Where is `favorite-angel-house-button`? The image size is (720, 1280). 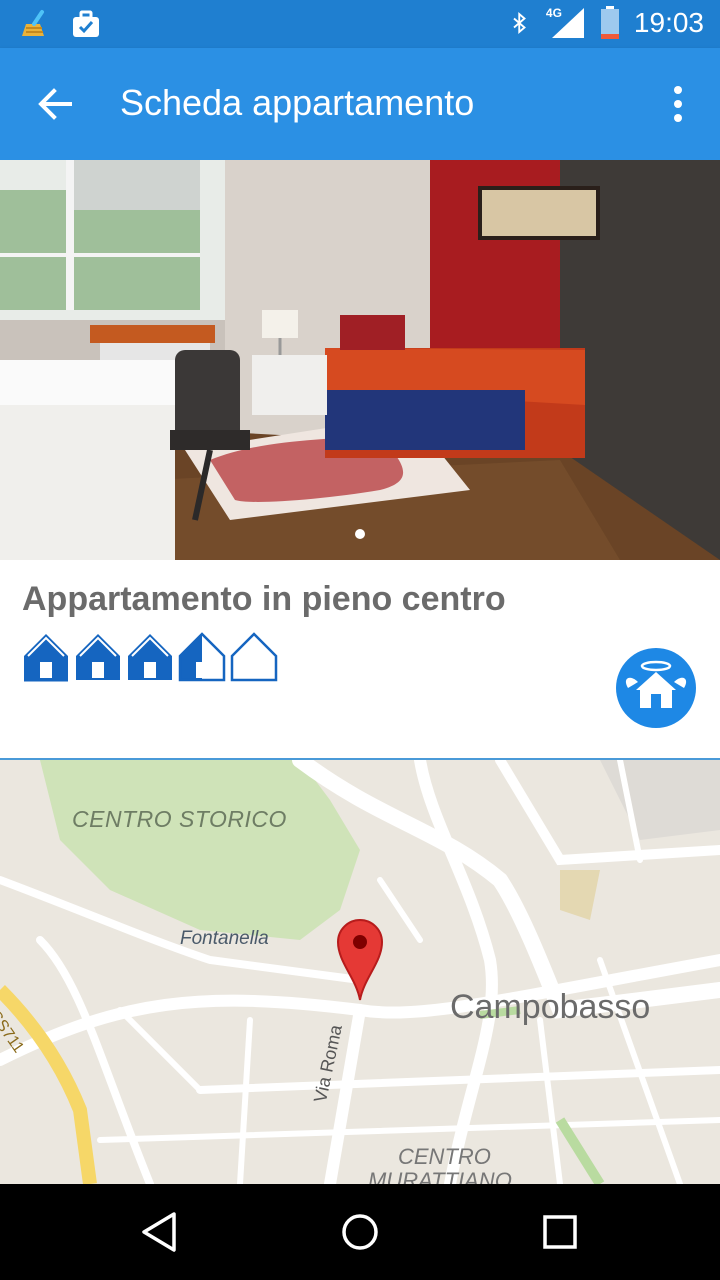
favorite-angel-house-button is located at coordinates (656, 688).